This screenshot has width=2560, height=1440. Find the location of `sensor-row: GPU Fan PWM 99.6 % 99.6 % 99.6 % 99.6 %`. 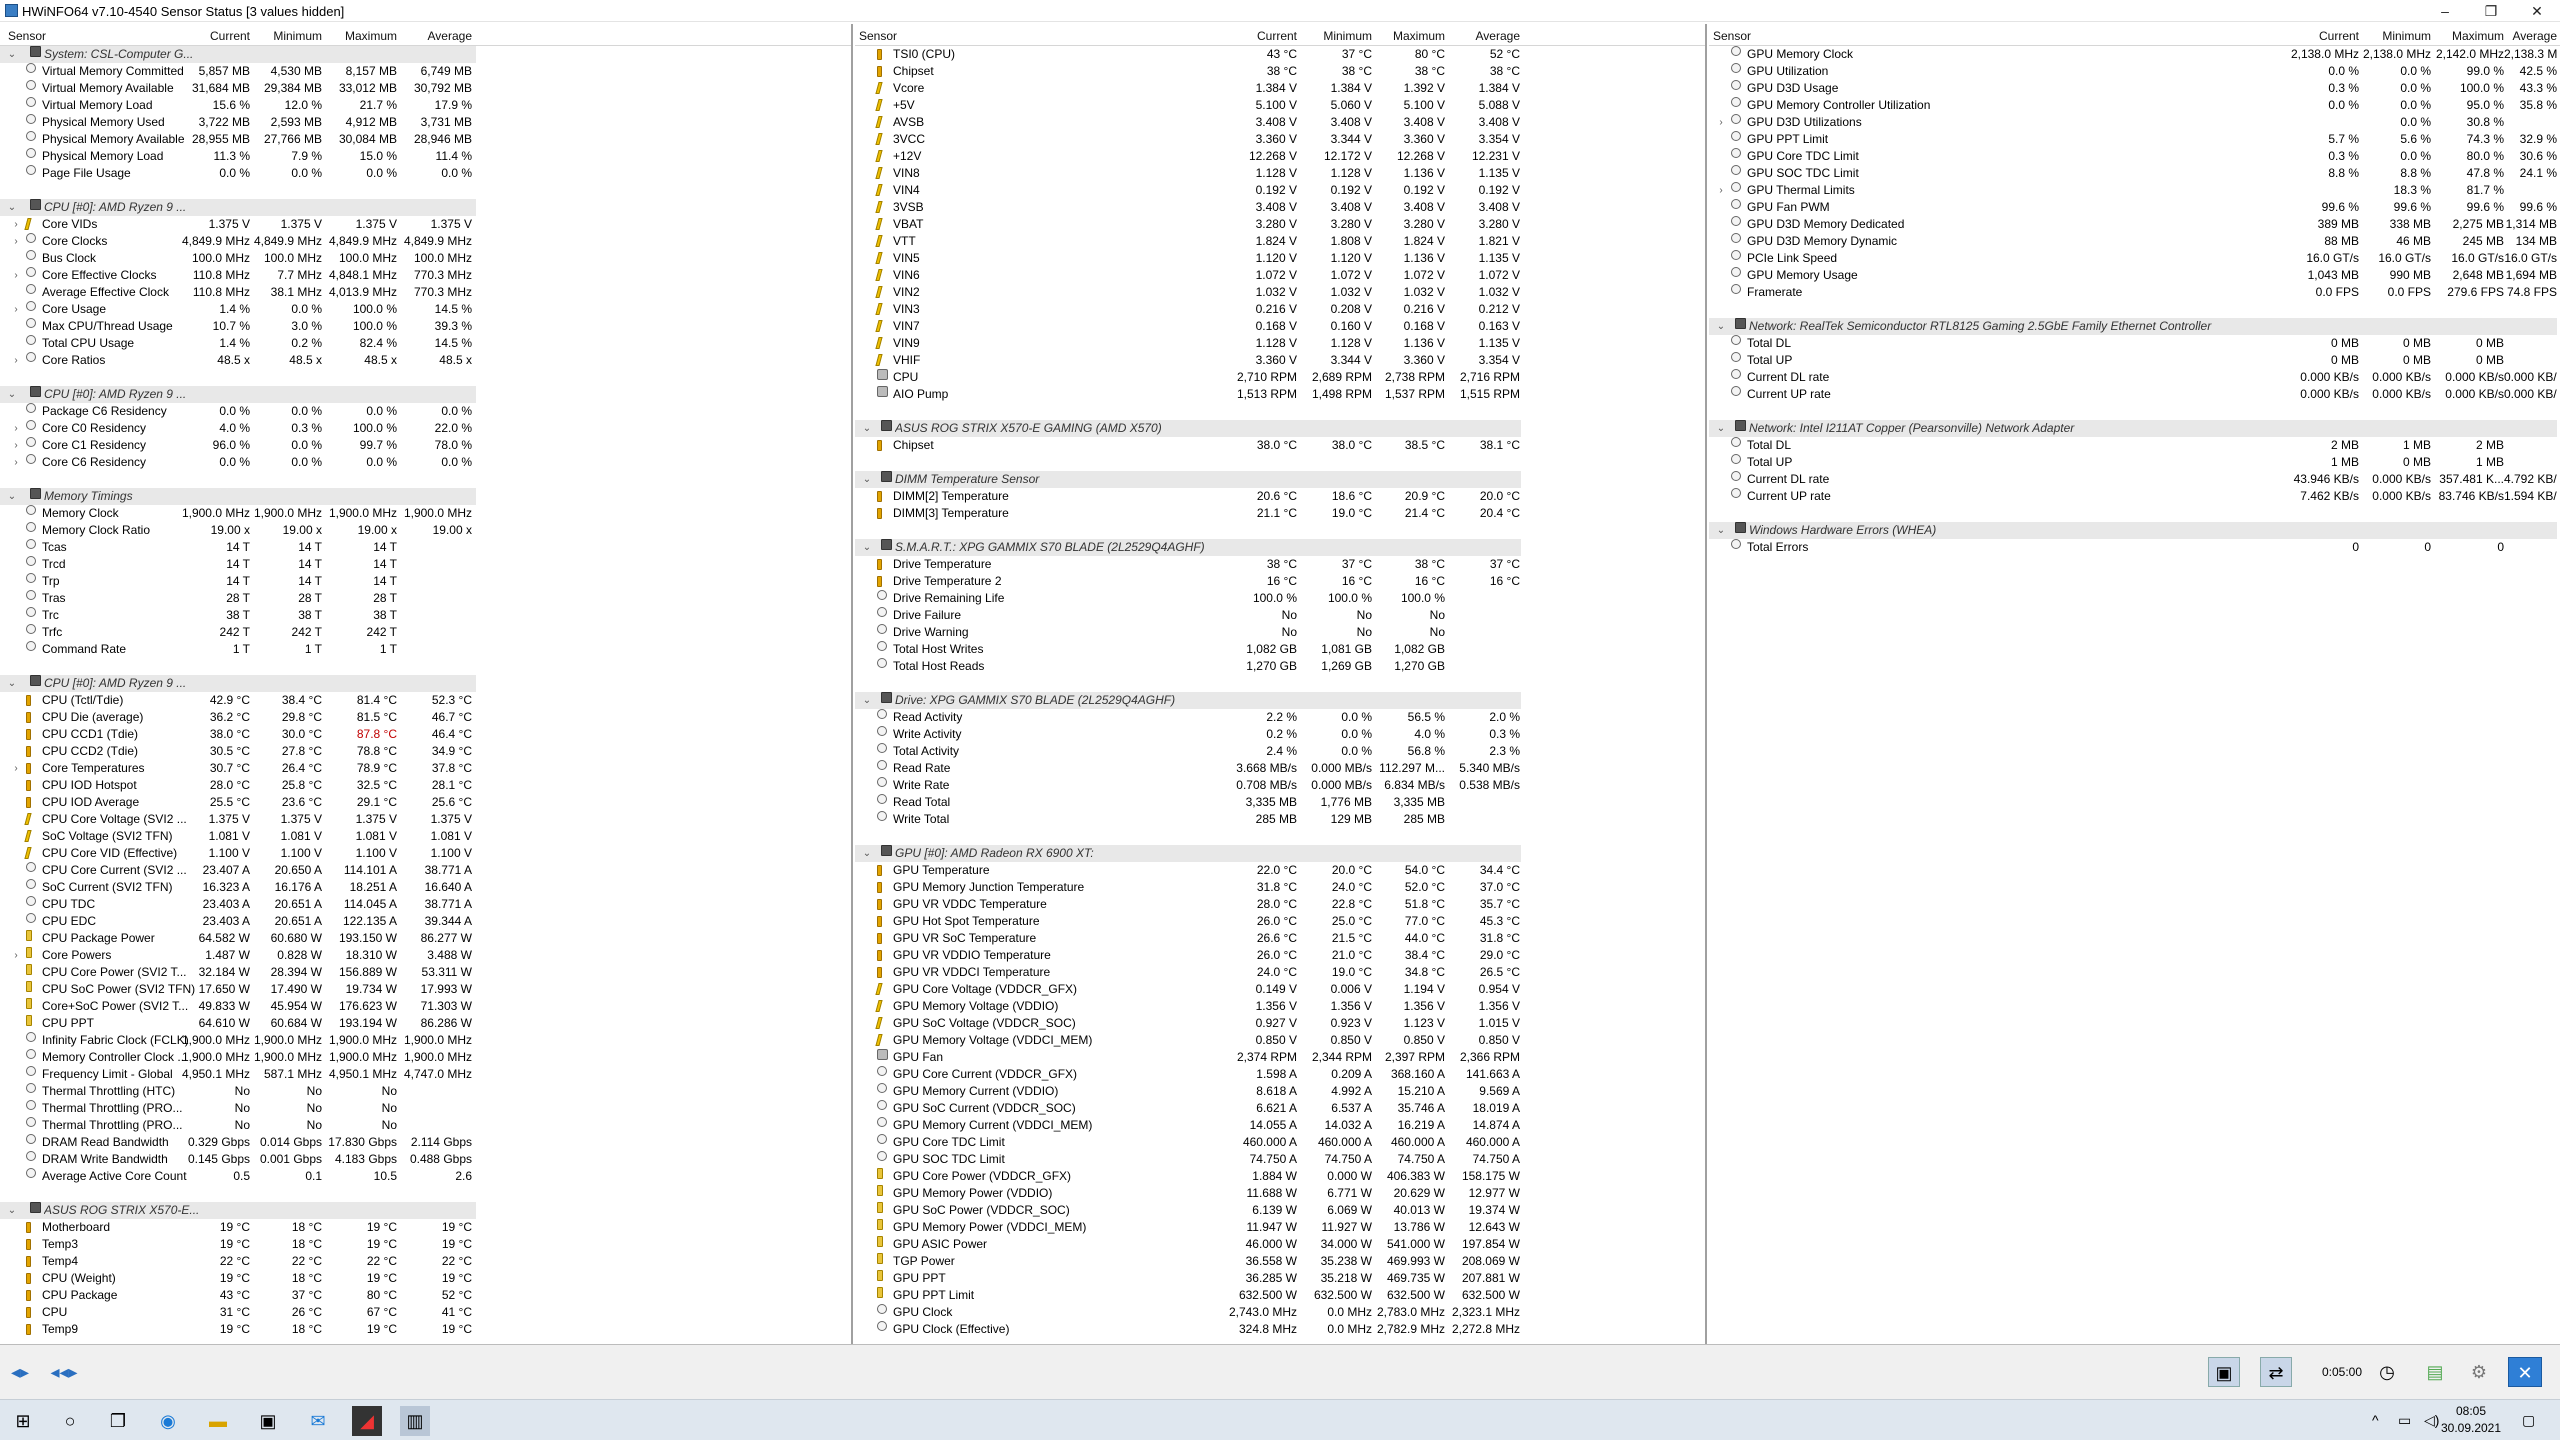

sensor-row: GPU Fan PWM 99.6 % 99.6 % 99.6 % 99.6 % is located at coordinates (2134, 207).